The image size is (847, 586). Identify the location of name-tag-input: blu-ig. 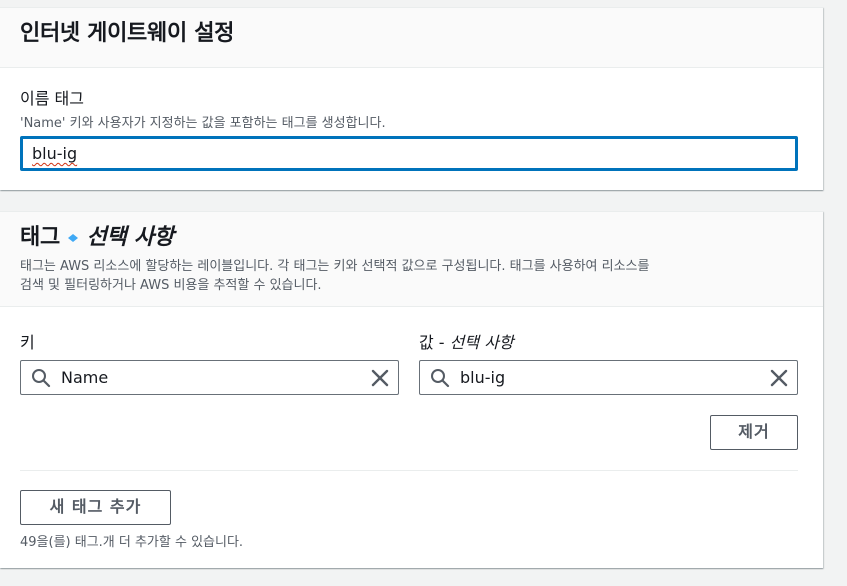
(409, 153).